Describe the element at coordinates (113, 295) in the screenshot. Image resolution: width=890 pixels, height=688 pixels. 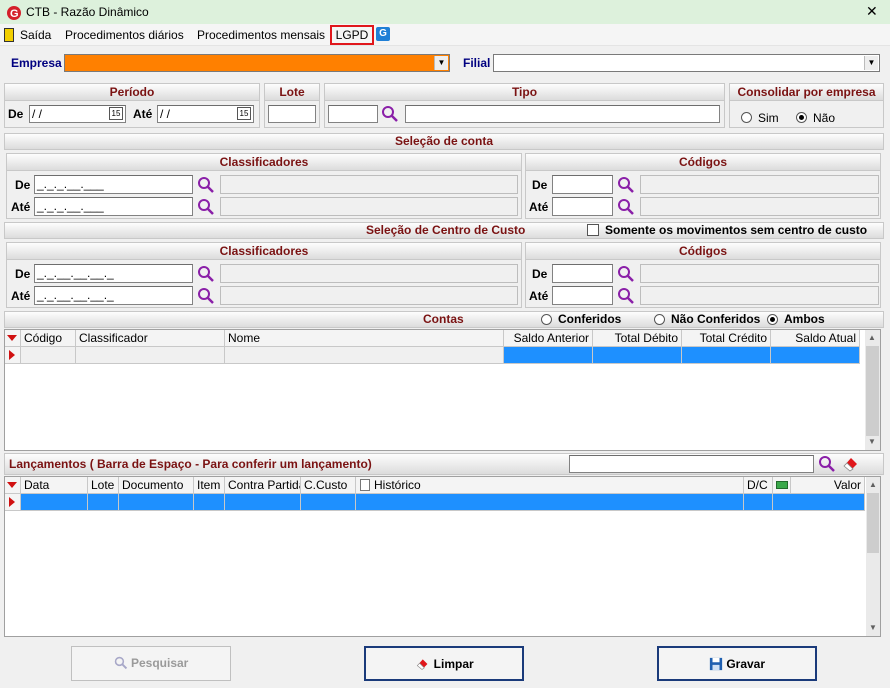
I see `centro-class-ate-input: _._.__.__.__._` at that location.